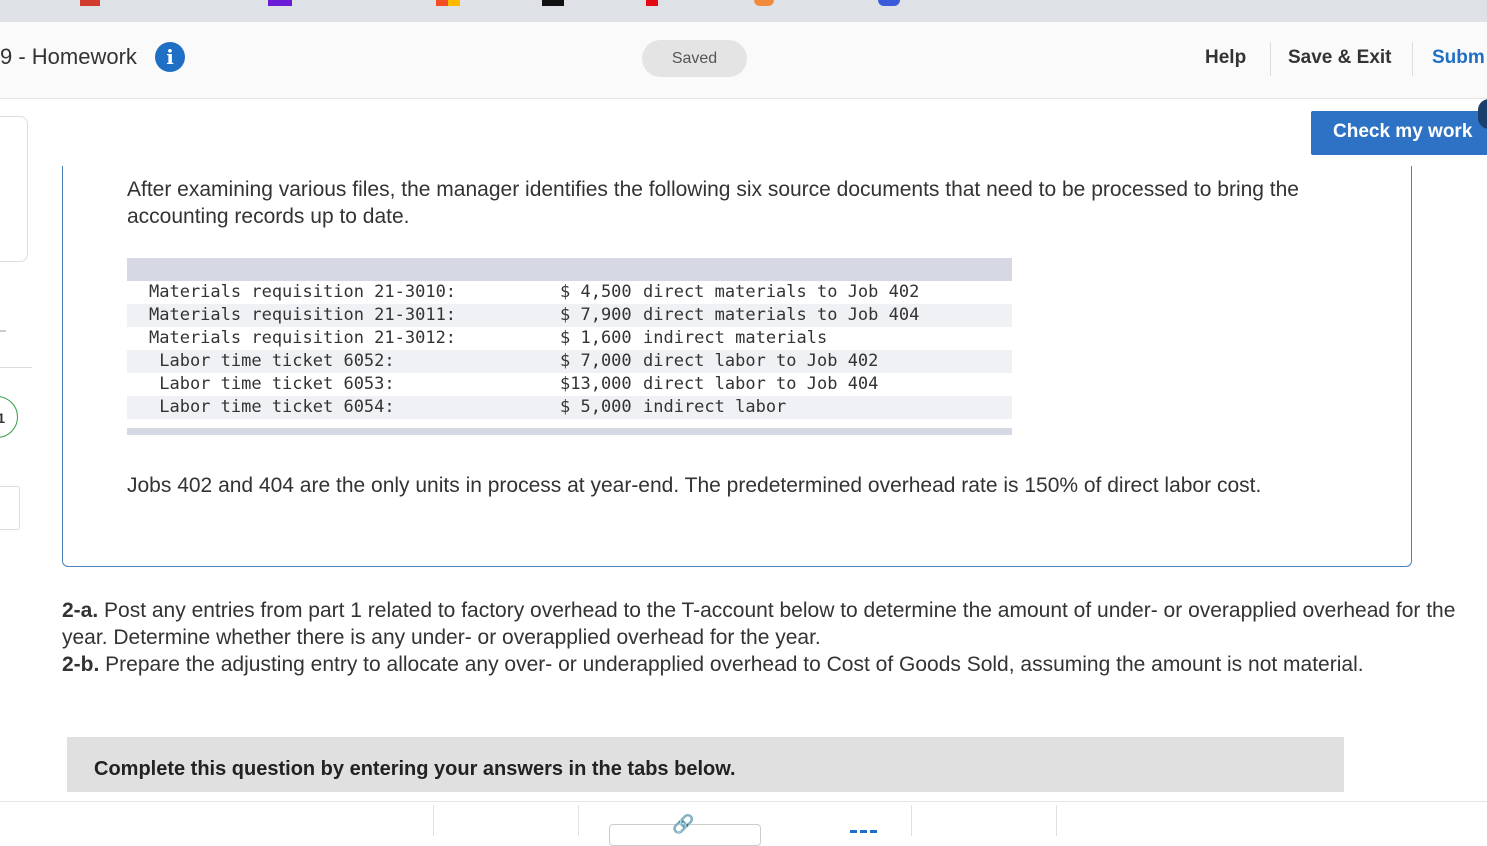 This screenshot has width=1487, height=846. Describe the element at coordinates (303, 315) in the screenshot. I see `document-label: Materials requisition 21-3011:` at that location.